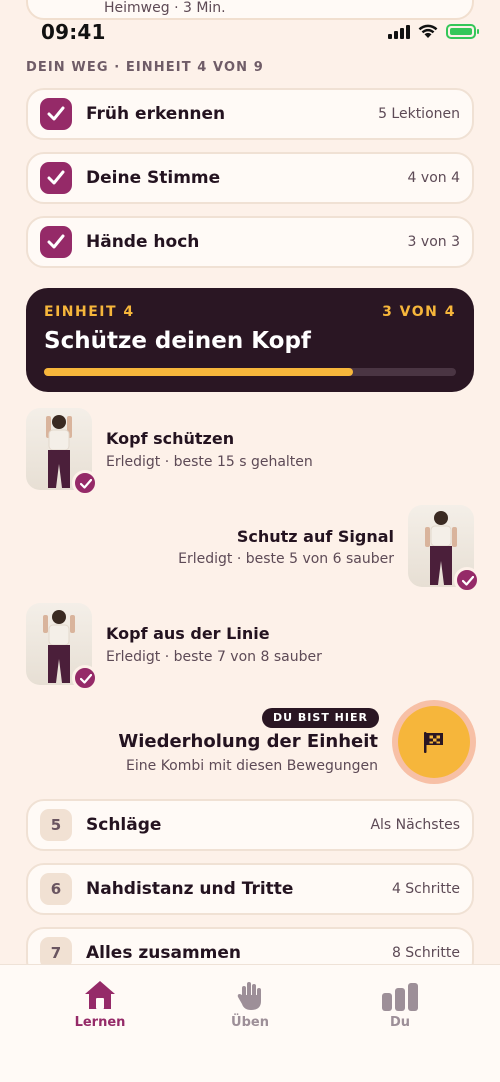  Describe the element at coordinates (188, 633) in the screenshot. I see `lesson-title: Kopf aus der Linie` at that location.